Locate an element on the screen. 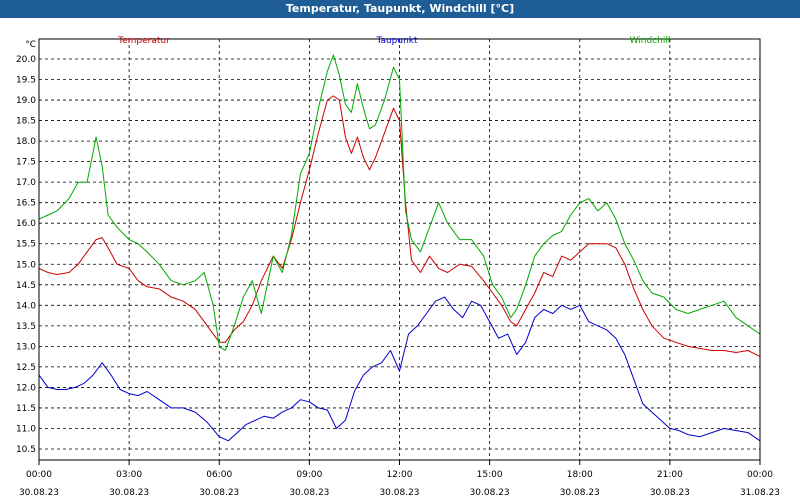 This screenshot has height=500, width=800. y-tick-label: 18.0 is located at coordinates (26, 142).